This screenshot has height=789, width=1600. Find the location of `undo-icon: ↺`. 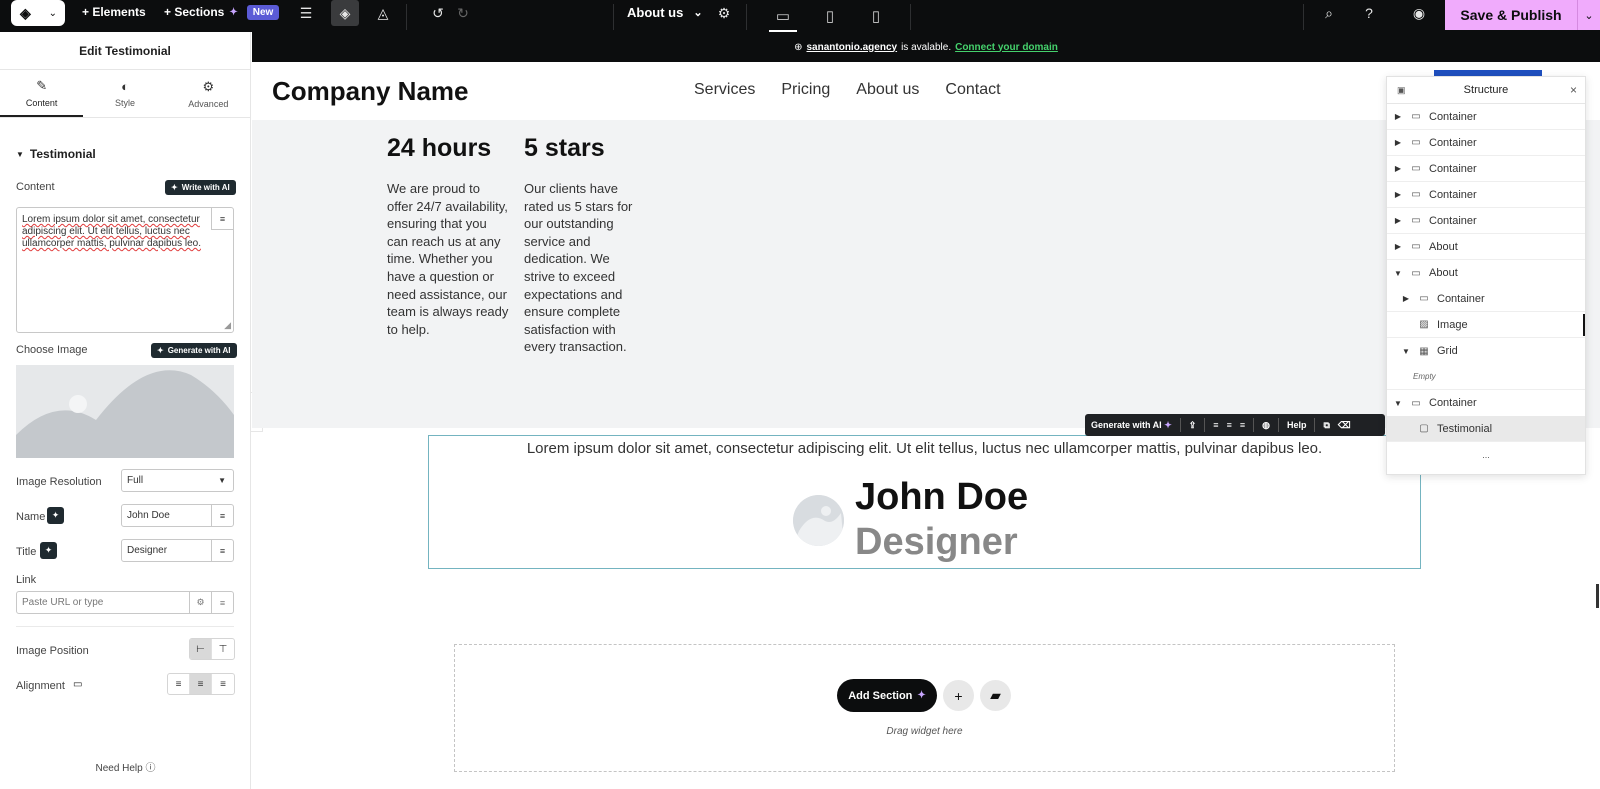

undo-icon: ↺ is located at coordinates (438, 13).